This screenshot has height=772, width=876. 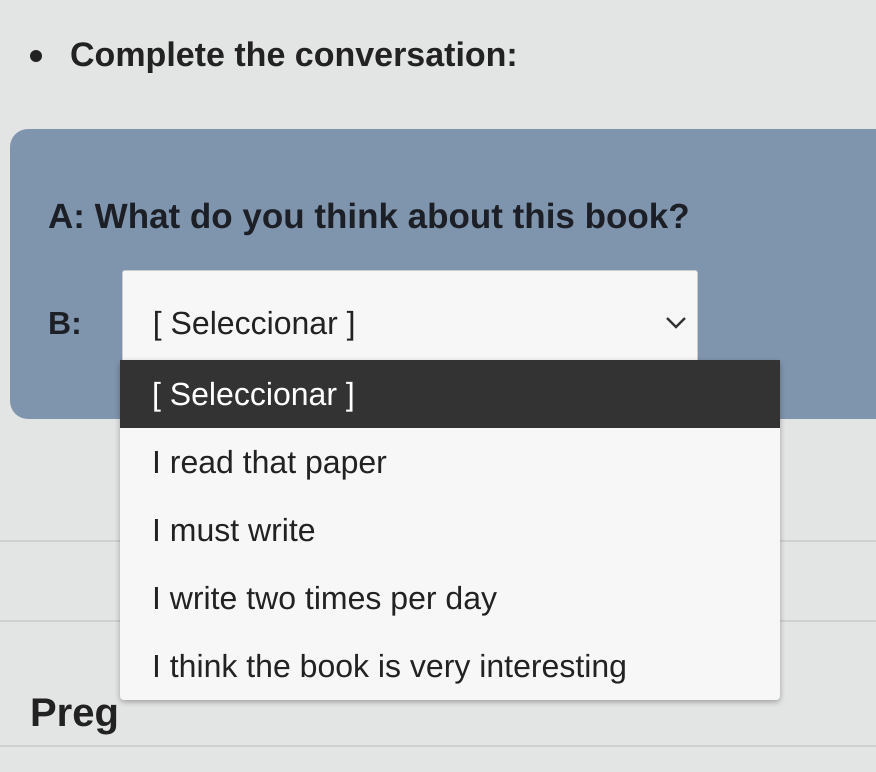 What do you see at coordinates (450, 394) in the screenshot?
I see `dropdown-option: [ Seleccionar ]` at bounding box center [450, 394].